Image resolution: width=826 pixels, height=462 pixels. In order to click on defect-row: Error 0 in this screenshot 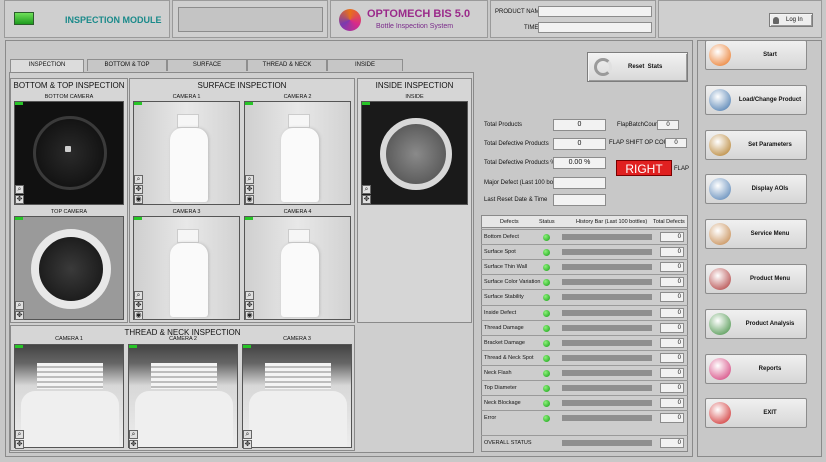, I will do `click(584, 417)`.